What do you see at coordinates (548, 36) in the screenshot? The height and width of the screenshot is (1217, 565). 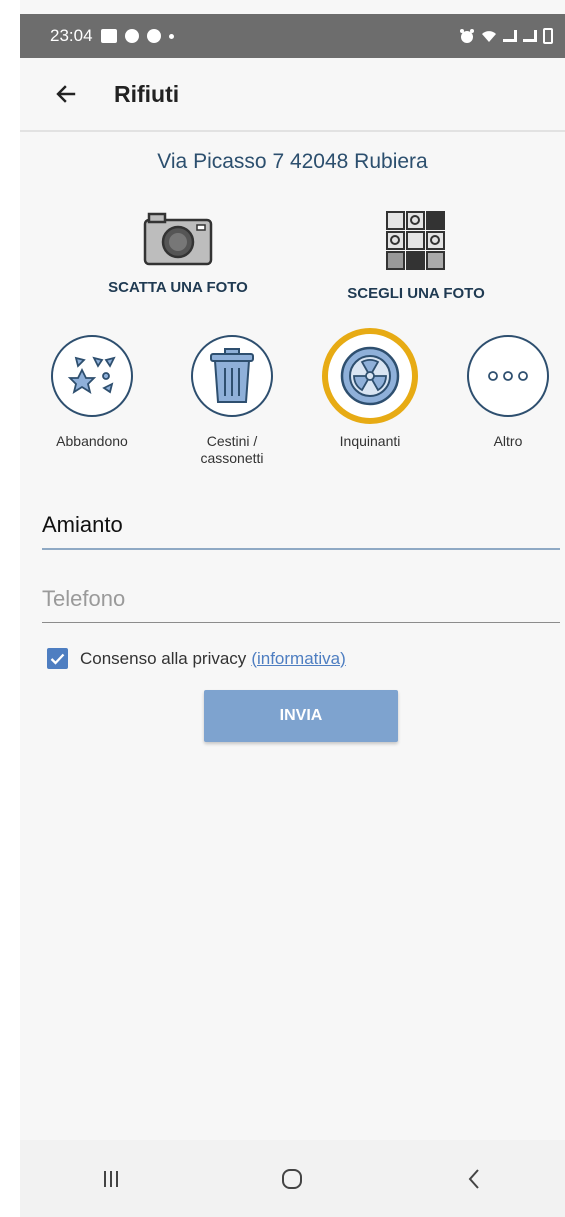 I see `battery-icon` at bounding box center [548, 36].